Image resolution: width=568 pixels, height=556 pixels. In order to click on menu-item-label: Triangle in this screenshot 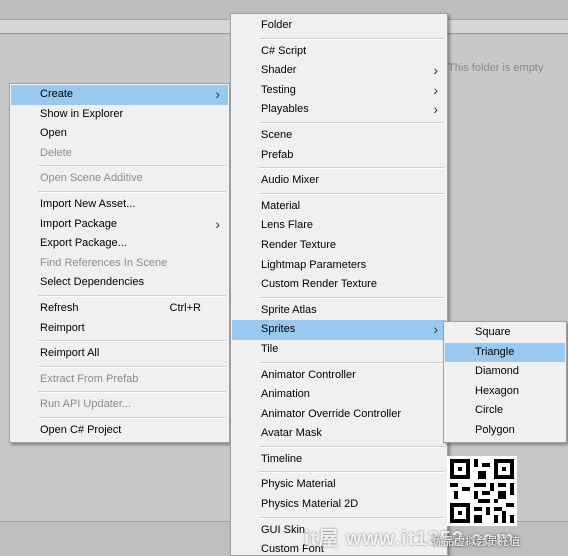, I will do `click(495, 351)`.